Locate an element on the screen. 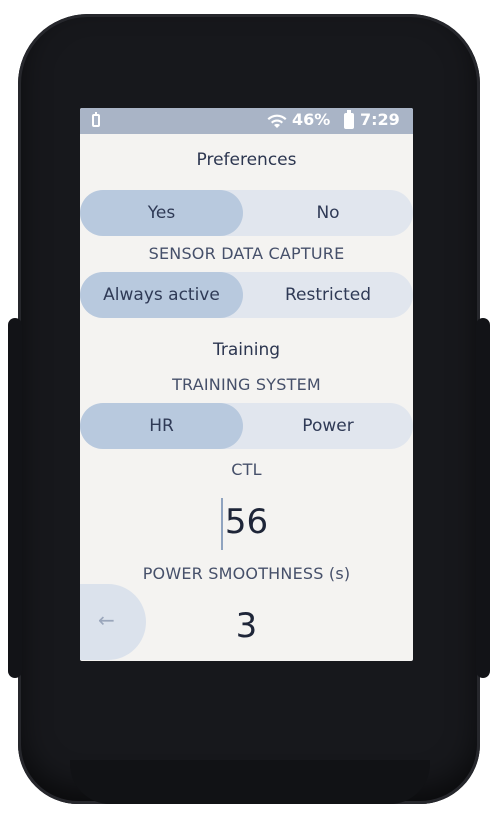 The height and width of the screenshot is (817, 500). preferences-title: Preferences is located at coordinates (246, 160).